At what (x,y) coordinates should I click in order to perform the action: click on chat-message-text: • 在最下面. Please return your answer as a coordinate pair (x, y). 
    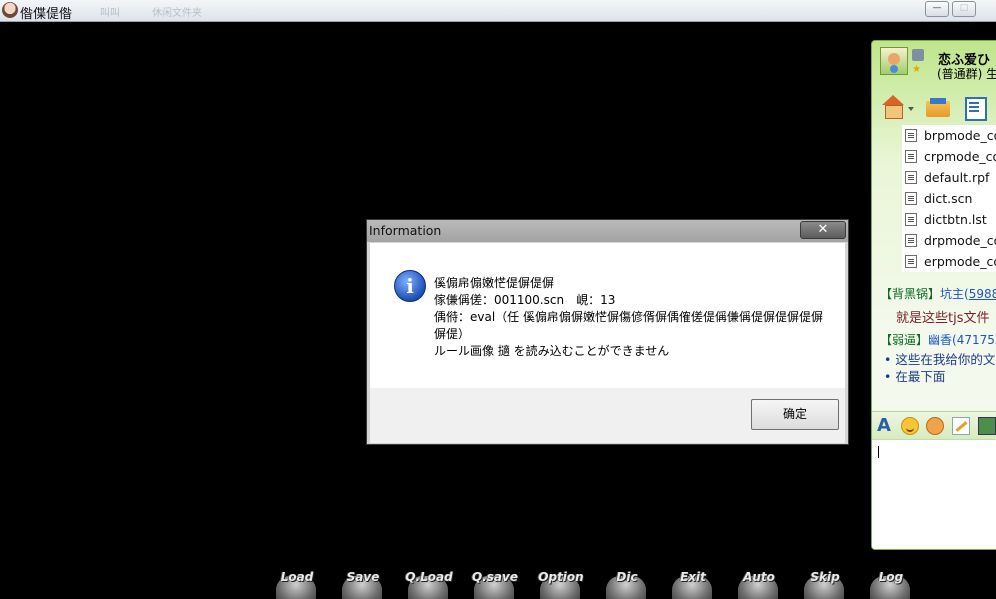
    Looking at the image, I should click on (915, 376).